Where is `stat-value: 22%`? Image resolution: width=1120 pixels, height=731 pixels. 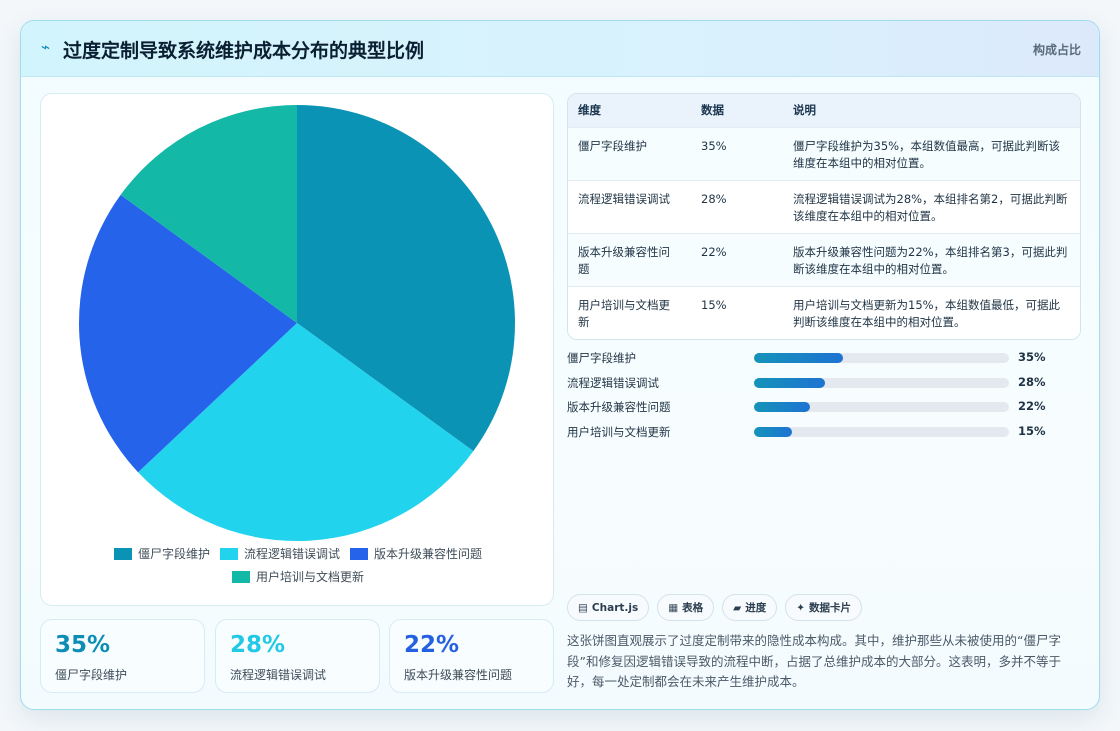
stat-value: 22% is located at coordinates (432, 645).